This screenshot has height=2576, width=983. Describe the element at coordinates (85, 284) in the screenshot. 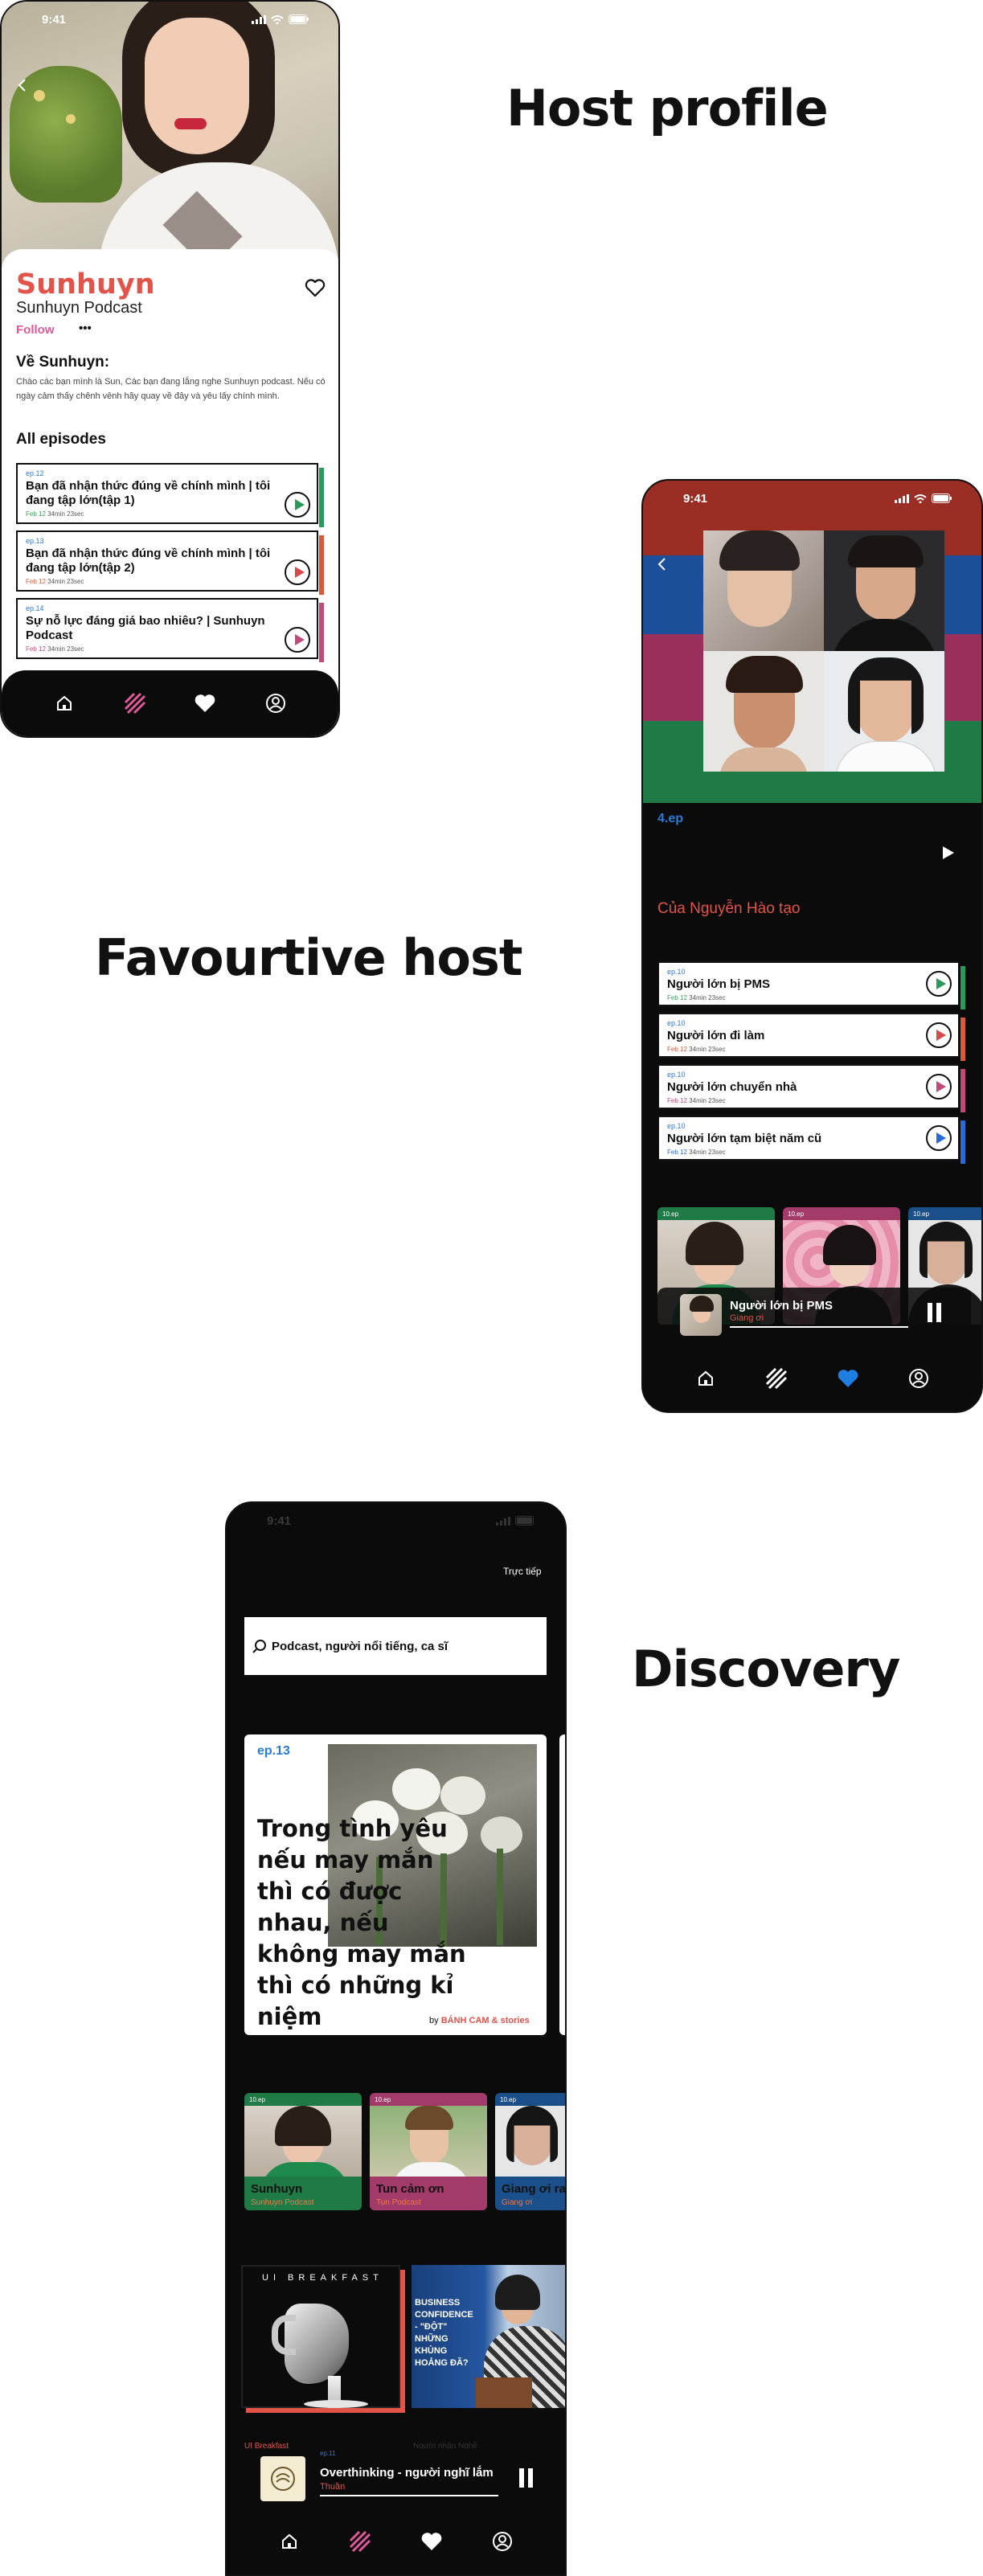

I see `host-name: Sunhuyn` at that location.